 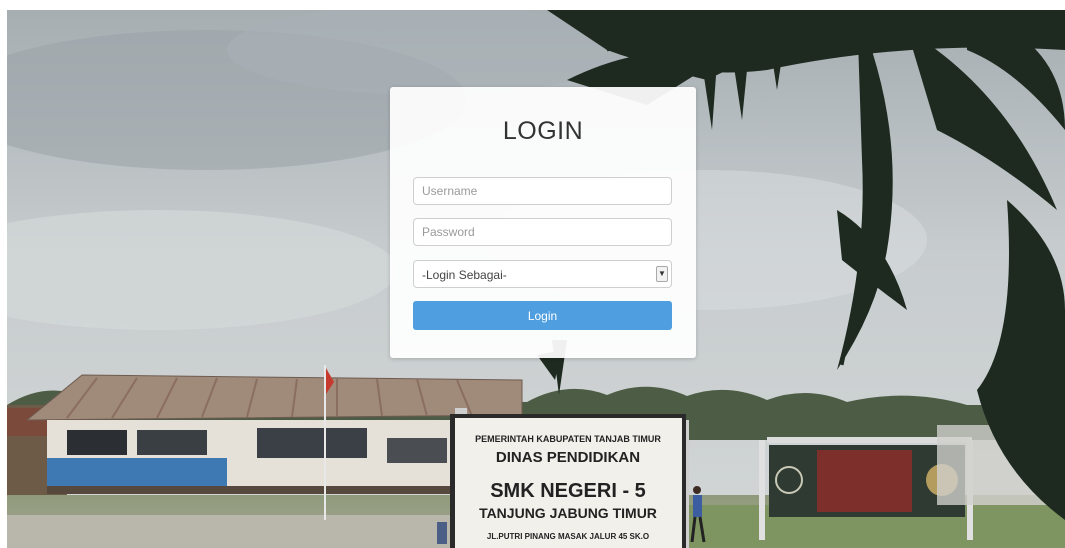 I want to click on sign-line-2: DINAS PENDIDIKAN, so click(x=568, y=457).